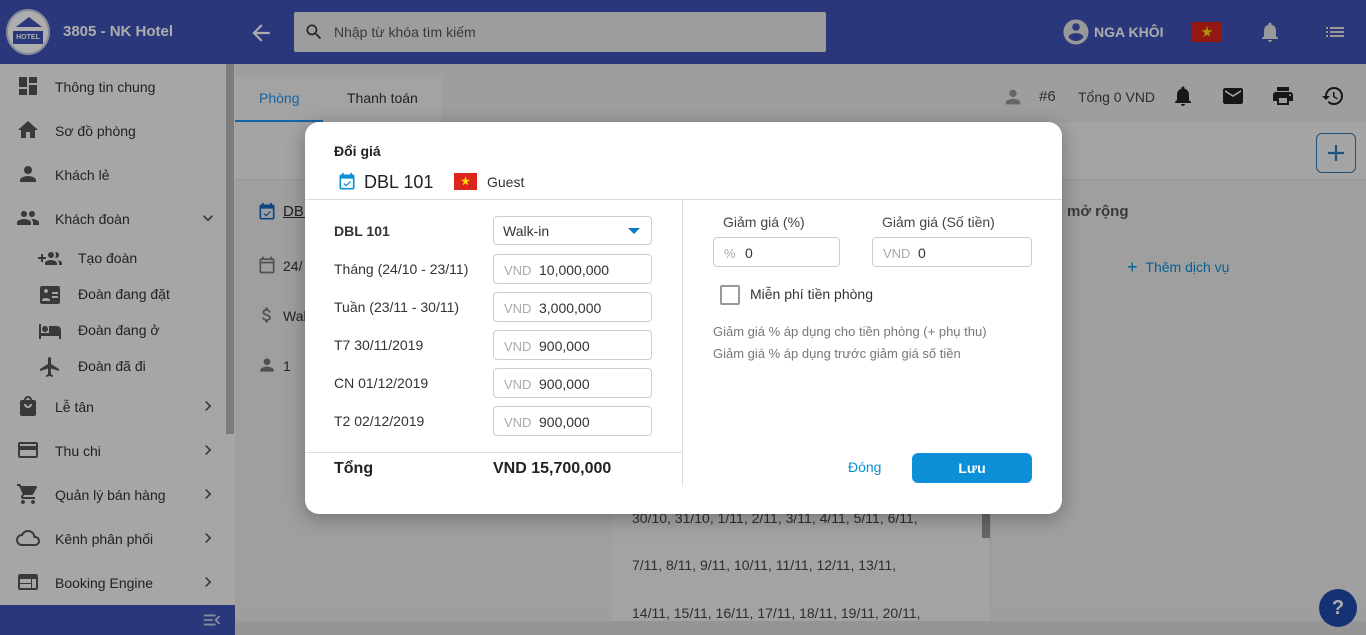 Image resolution: width=1366 pixels, height=635 pixels. I want to click on free-room-checkbox, so click(730, 295).